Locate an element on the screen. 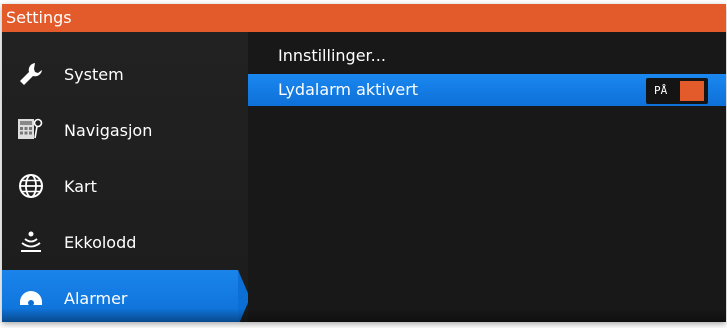  sidebar-item-label: Navigasjon is located at coordinates (108, 130).